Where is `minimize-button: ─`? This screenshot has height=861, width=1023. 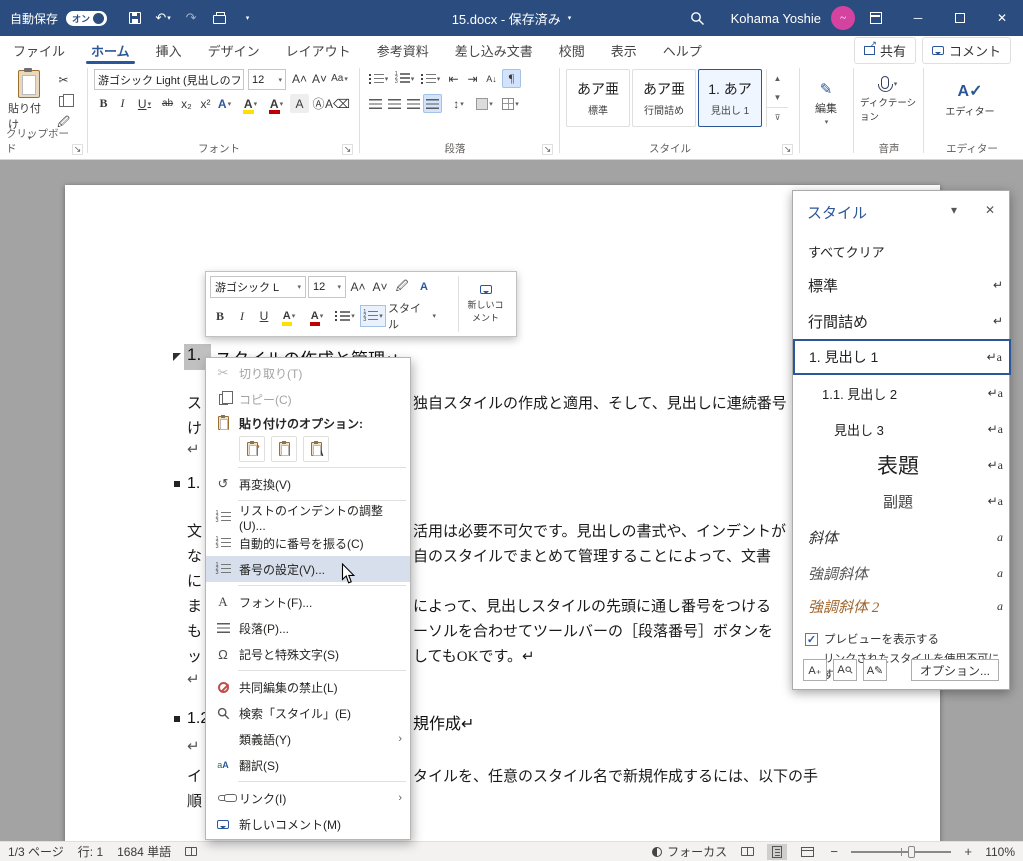
minimize-button: ─ is located at coordinates (918, 18).